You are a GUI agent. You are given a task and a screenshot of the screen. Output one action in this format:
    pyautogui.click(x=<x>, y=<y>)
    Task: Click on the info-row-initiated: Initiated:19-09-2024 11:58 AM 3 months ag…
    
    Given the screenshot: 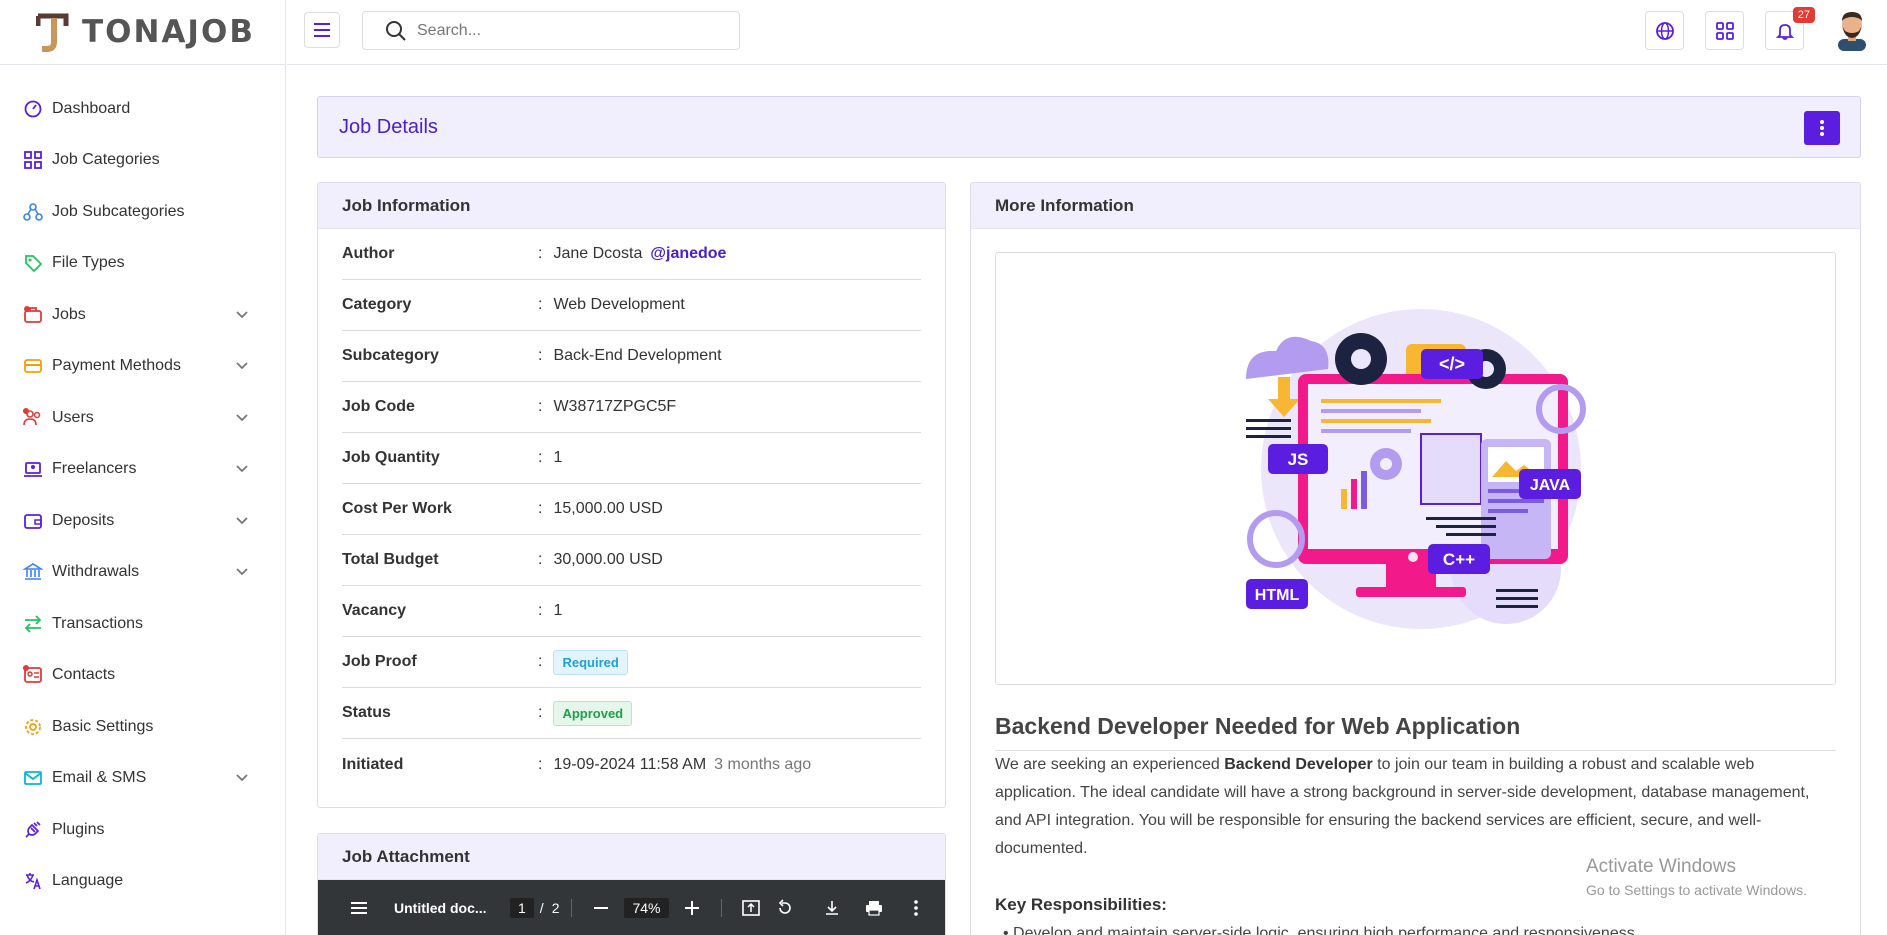 What is the action you would take?
    pyautogui.click(x=631, y=764)
    